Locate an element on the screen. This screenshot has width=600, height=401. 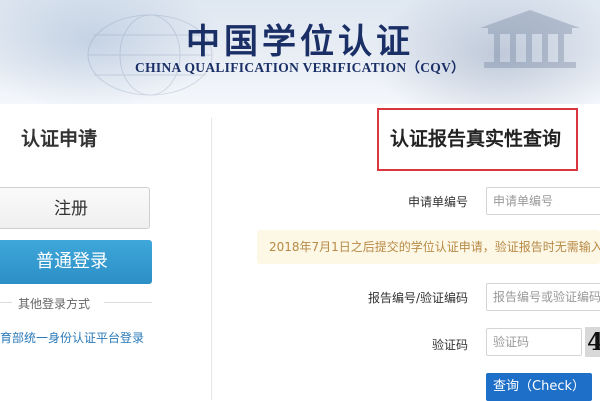
panel-divider is located at coordinates (211, 259).